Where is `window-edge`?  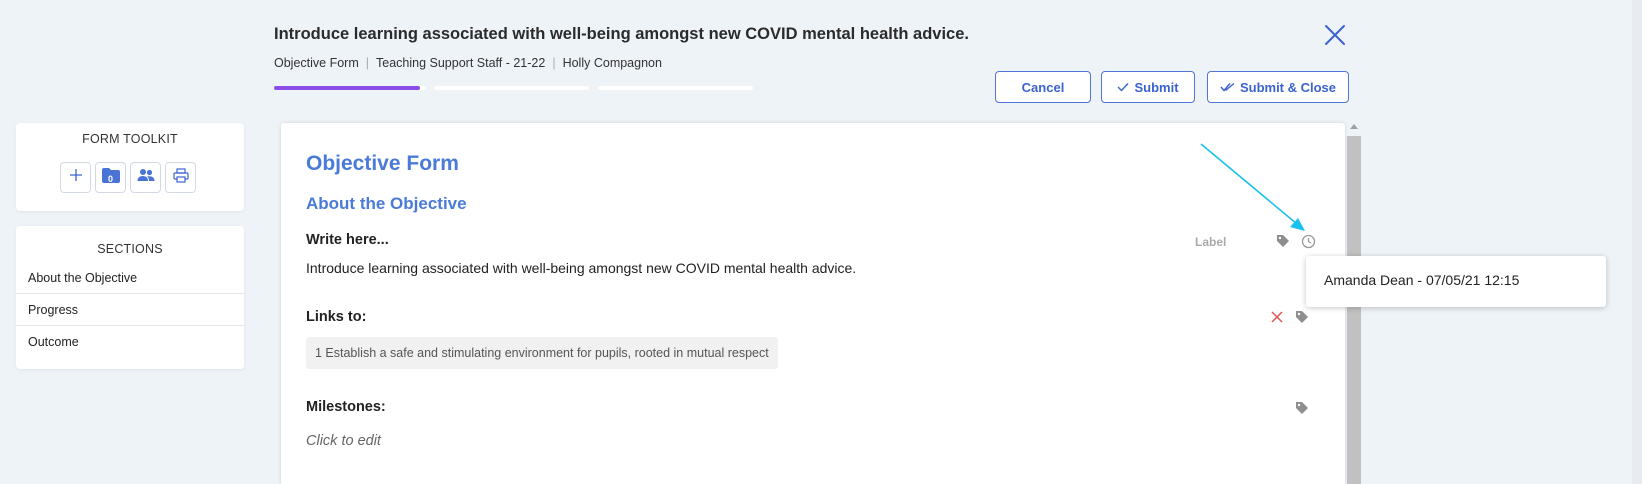 window-edge is located at coordinates (1637, 242).